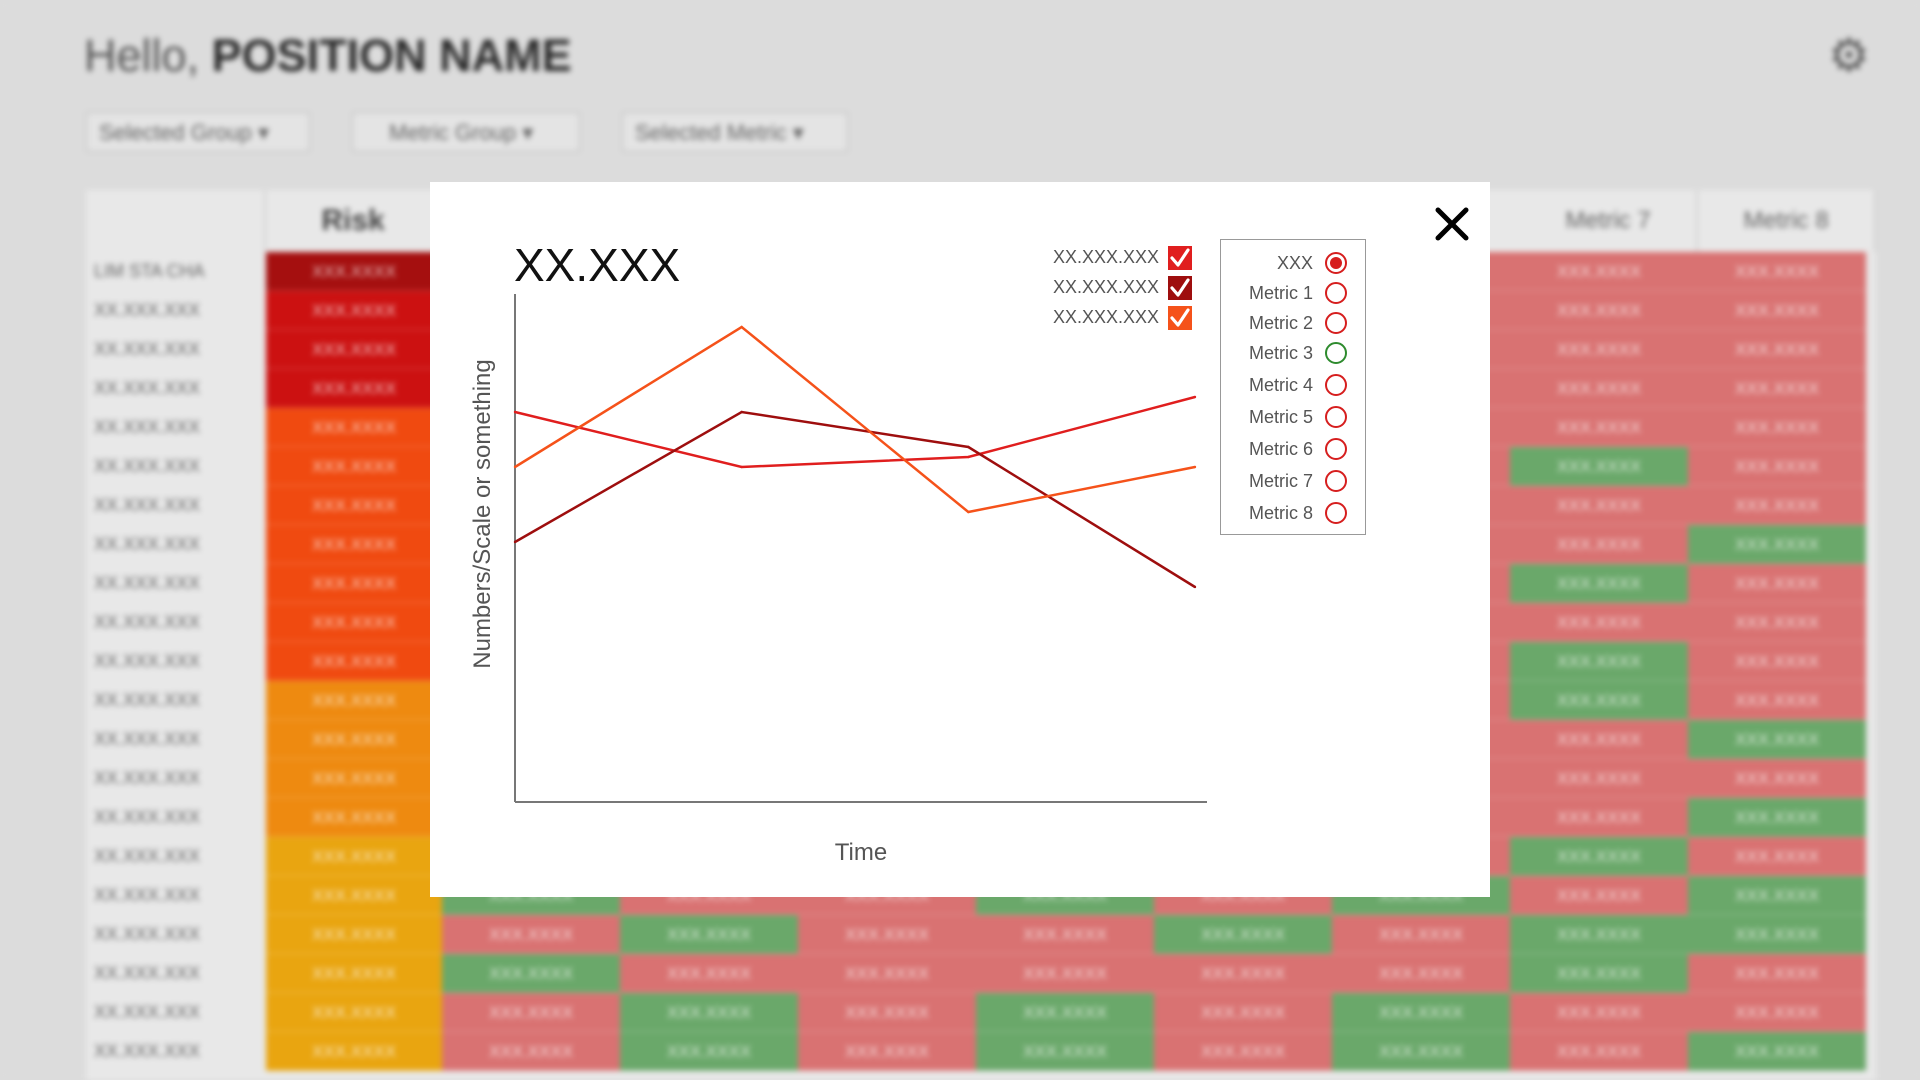 This screenshot has width=1920, height=1080. What do you see at coordinates (198, 132) in the screenshot?
I see `selected-group-dropdown: Selected Group ▾` at bounding box center [198, 132].